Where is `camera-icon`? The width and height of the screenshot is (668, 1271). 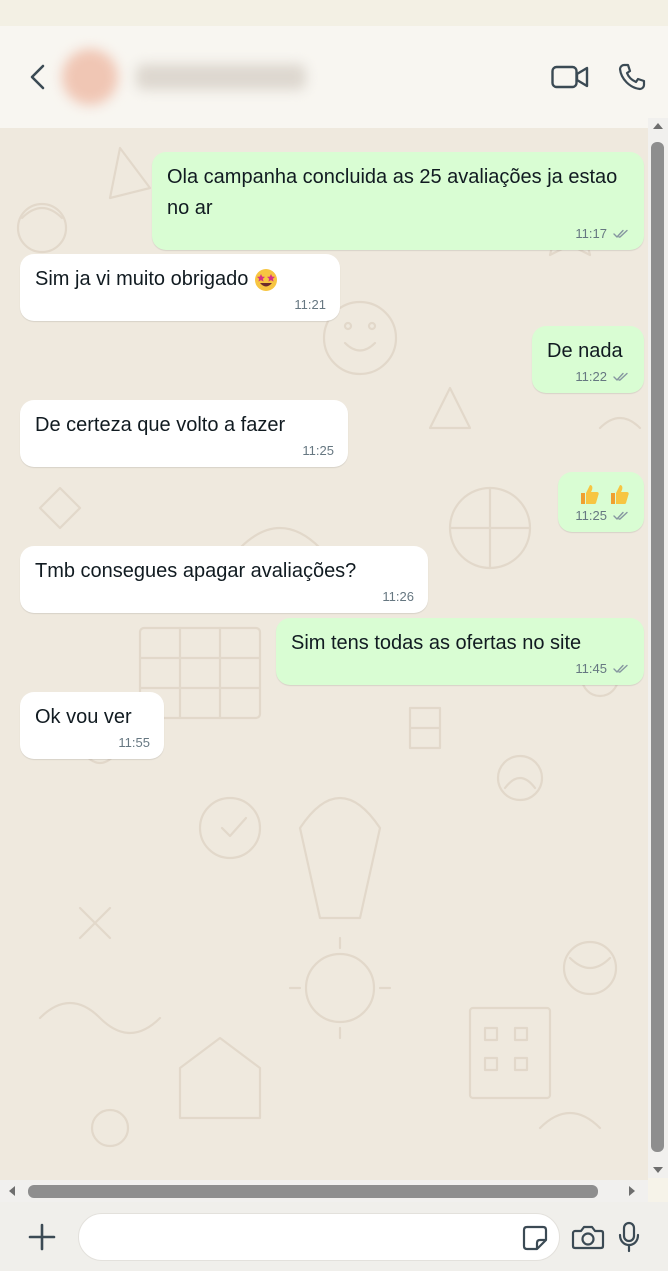
camera-icon is located at coordinates (588, 1237).